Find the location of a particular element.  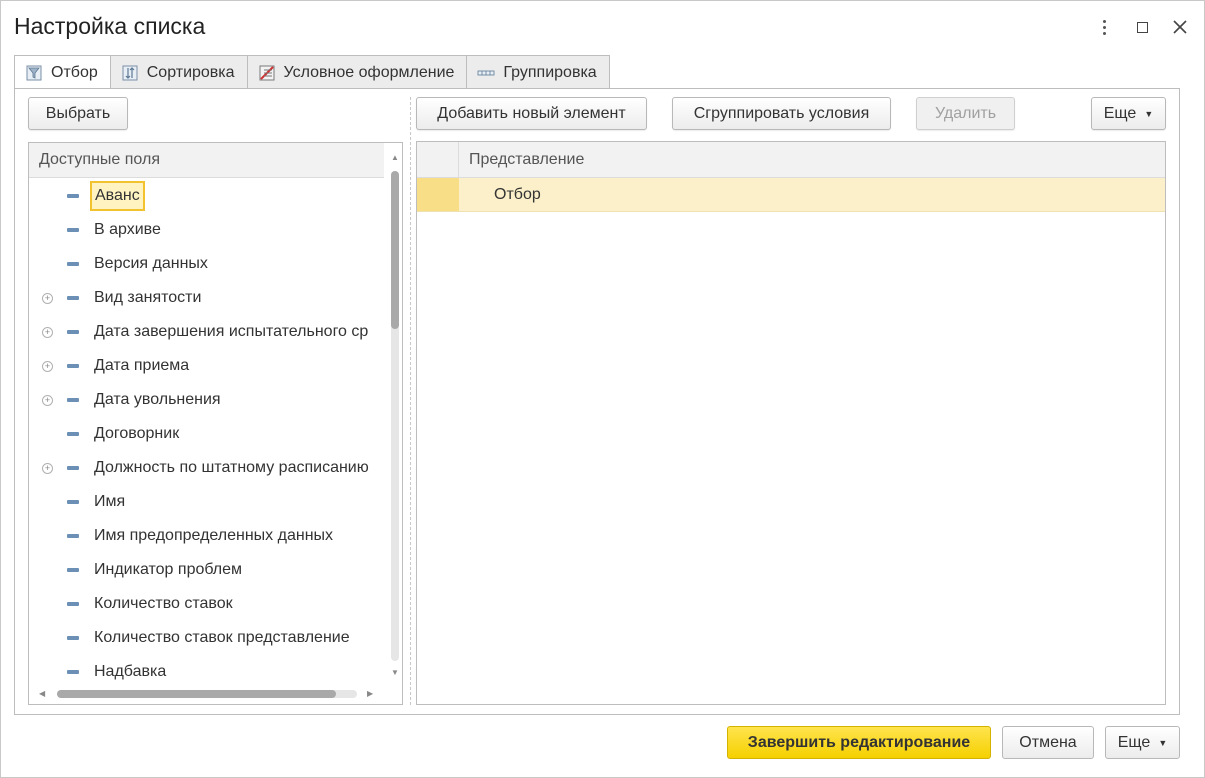

tree-item: Количество ставок is located at coordinates (206, 604).